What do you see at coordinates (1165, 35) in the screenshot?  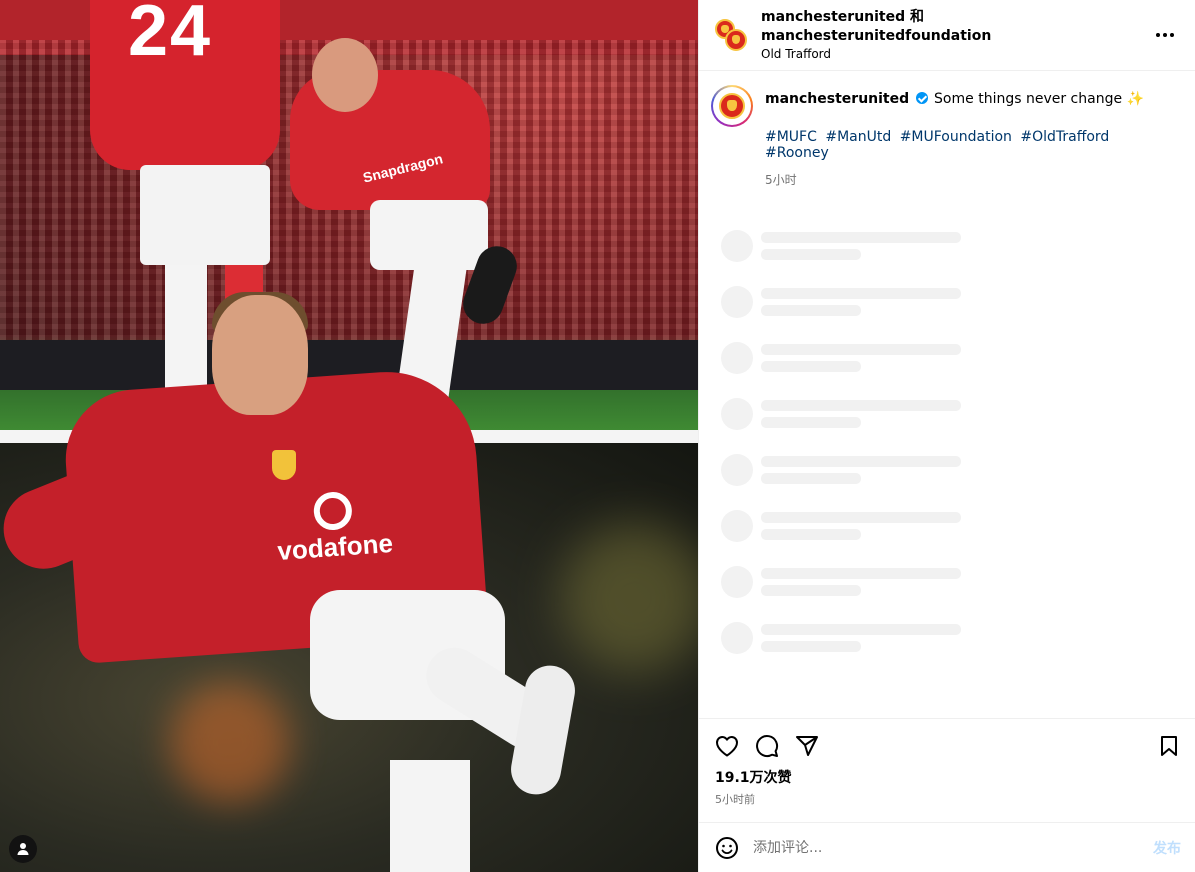 I see `more-horizontal-icon` at bounding box center [1165, 35].